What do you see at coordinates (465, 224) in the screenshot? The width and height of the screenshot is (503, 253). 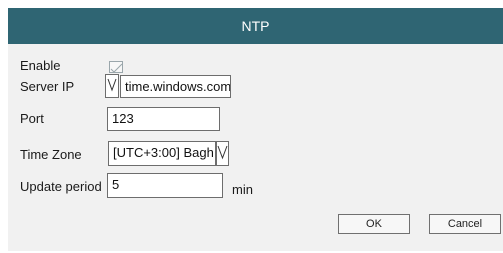 I see `cancel-button: Cancel` at bounding box center [465, 224].